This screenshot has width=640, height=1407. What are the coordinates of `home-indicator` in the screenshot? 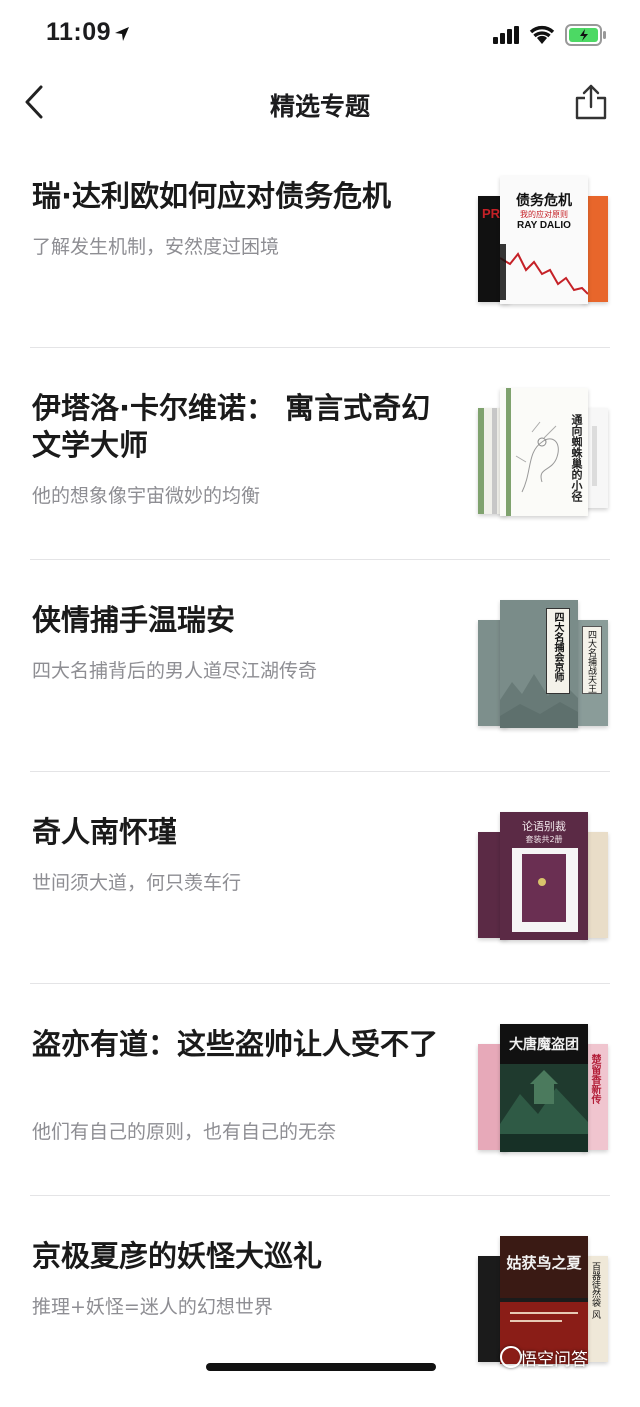 It's located at (321, 1367).